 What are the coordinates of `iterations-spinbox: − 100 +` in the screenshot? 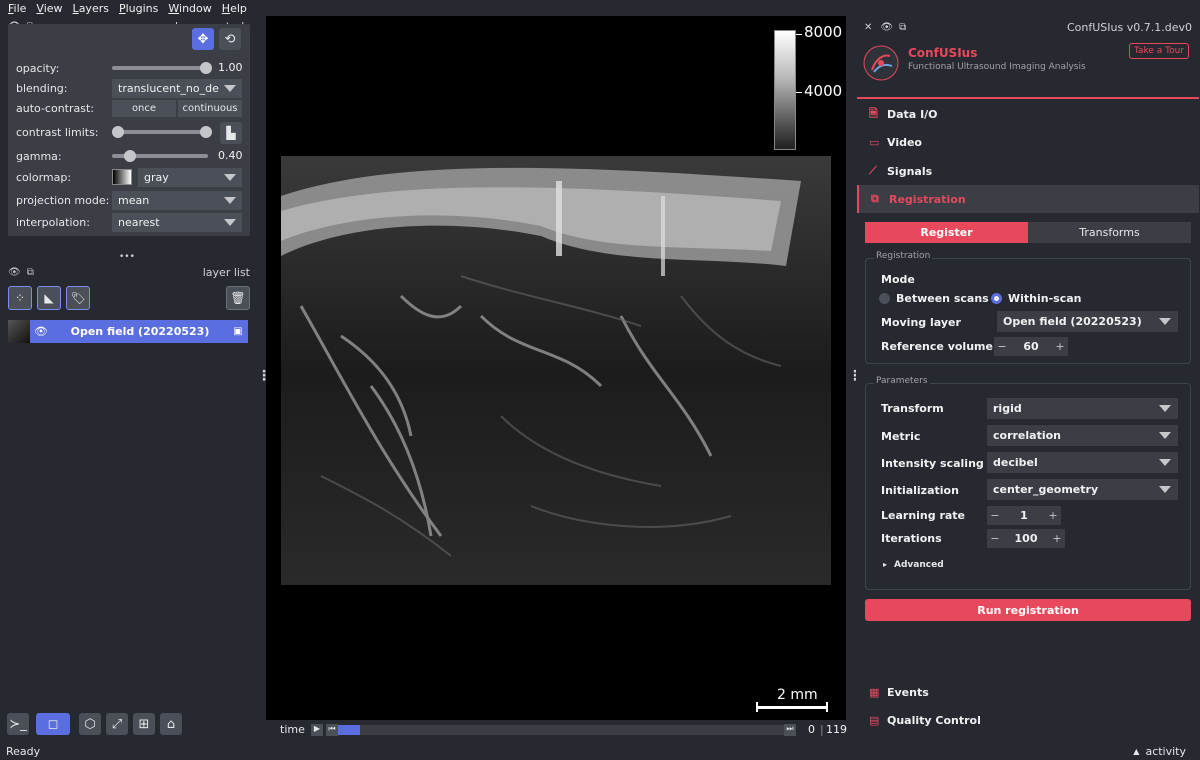 It's located at (1026, 538).